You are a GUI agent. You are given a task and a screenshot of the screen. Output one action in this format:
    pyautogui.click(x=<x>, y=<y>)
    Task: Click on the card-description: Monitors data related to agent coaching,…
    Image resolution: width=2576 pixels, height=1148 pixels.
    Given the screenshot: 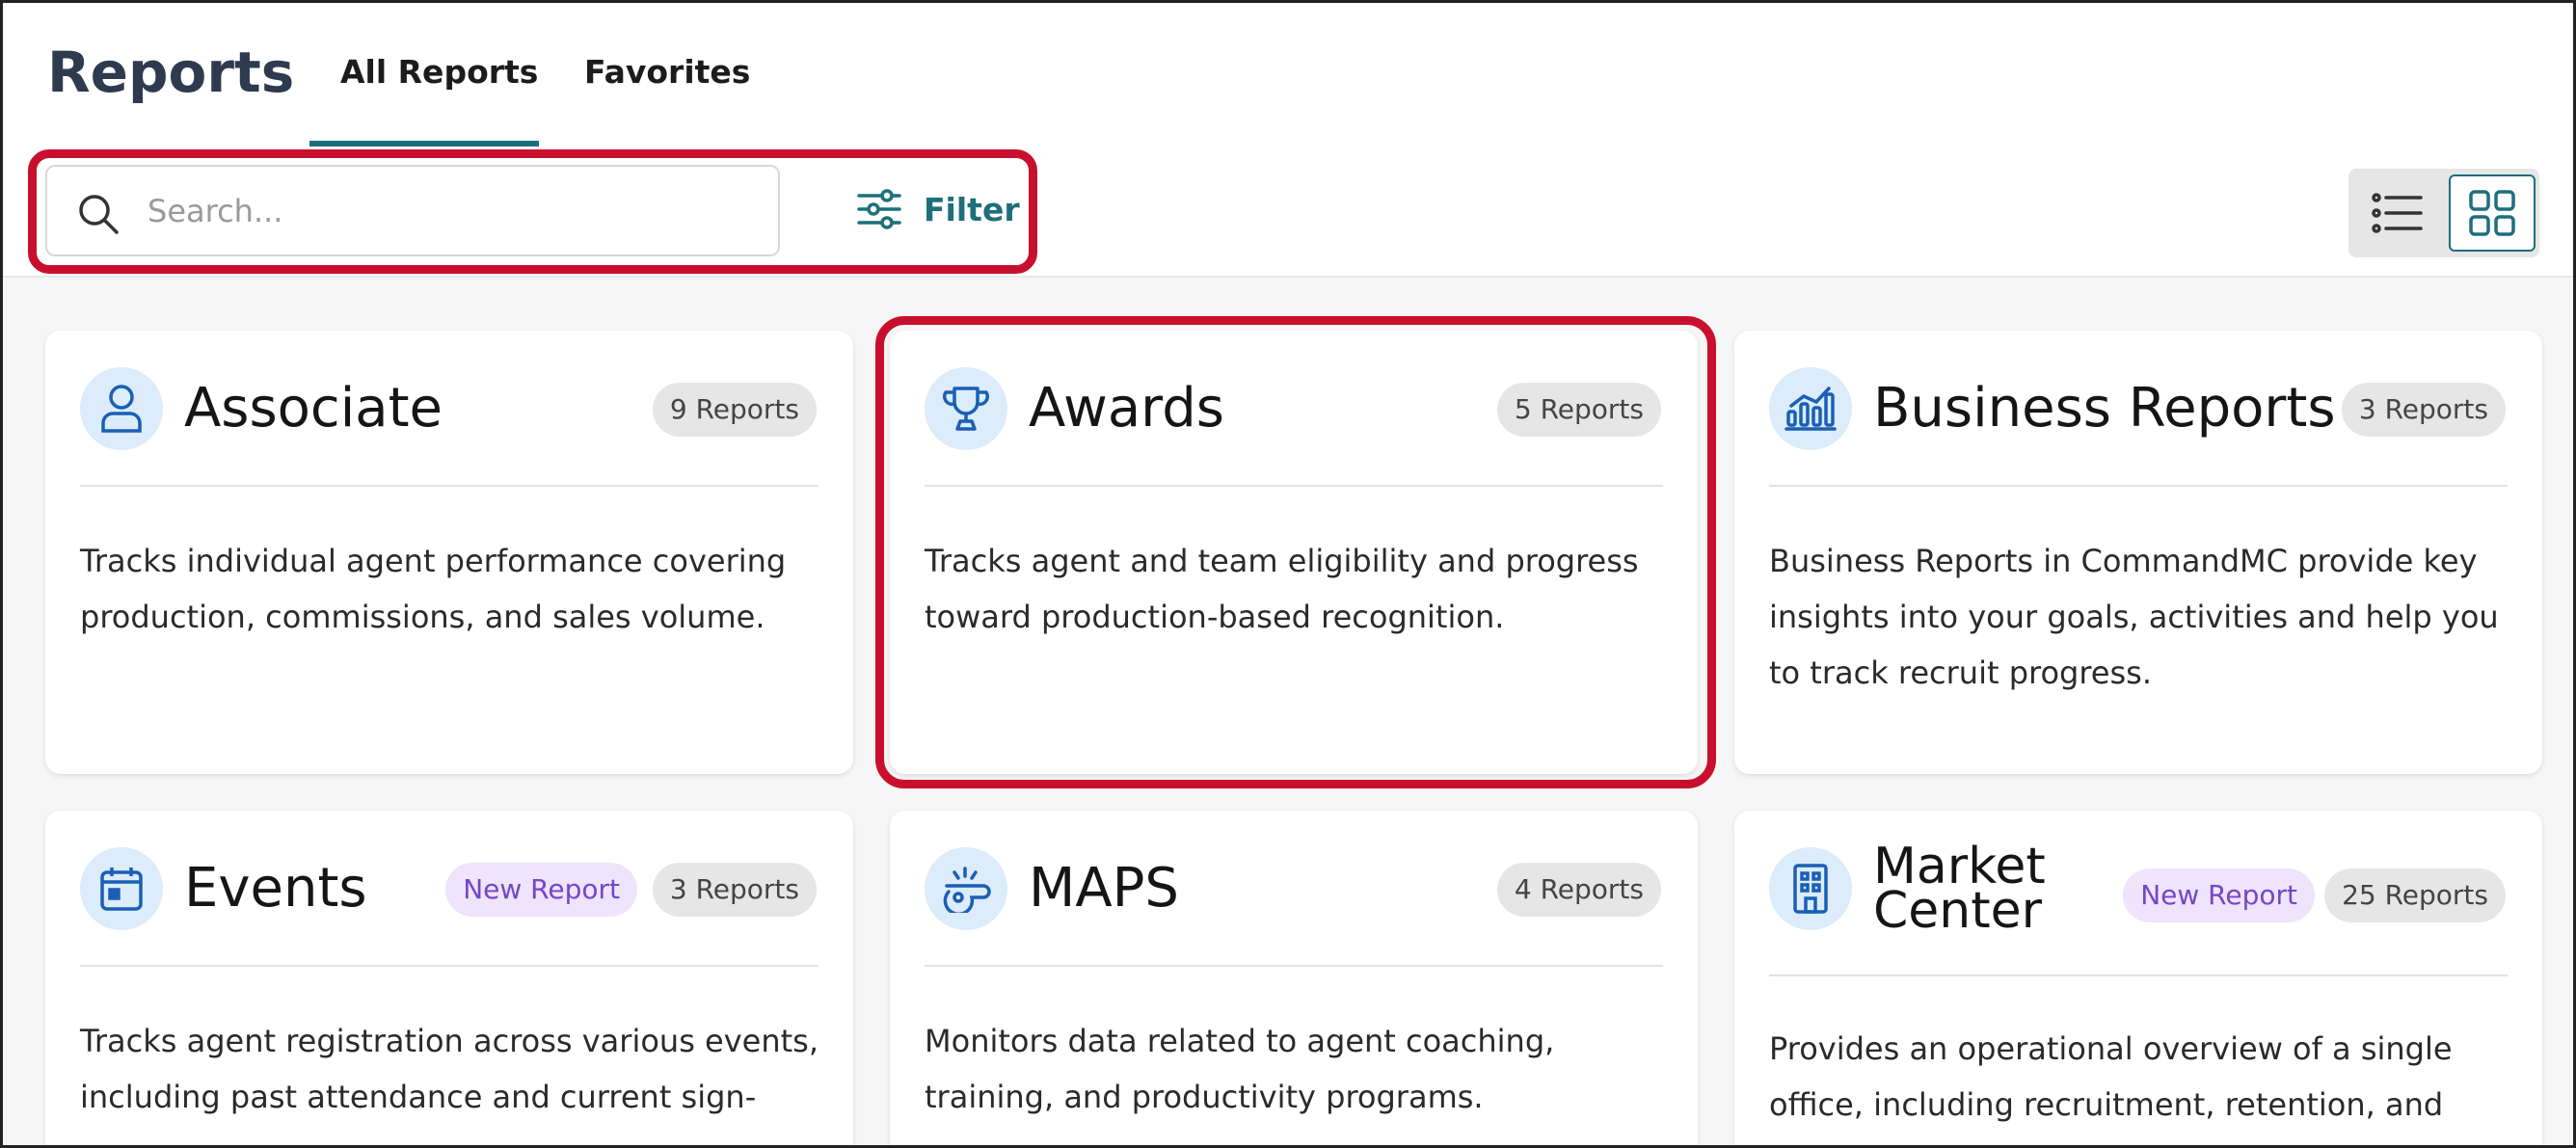 What is the action you would take?
    pyautogui.click(x=1240, y=1069)
    